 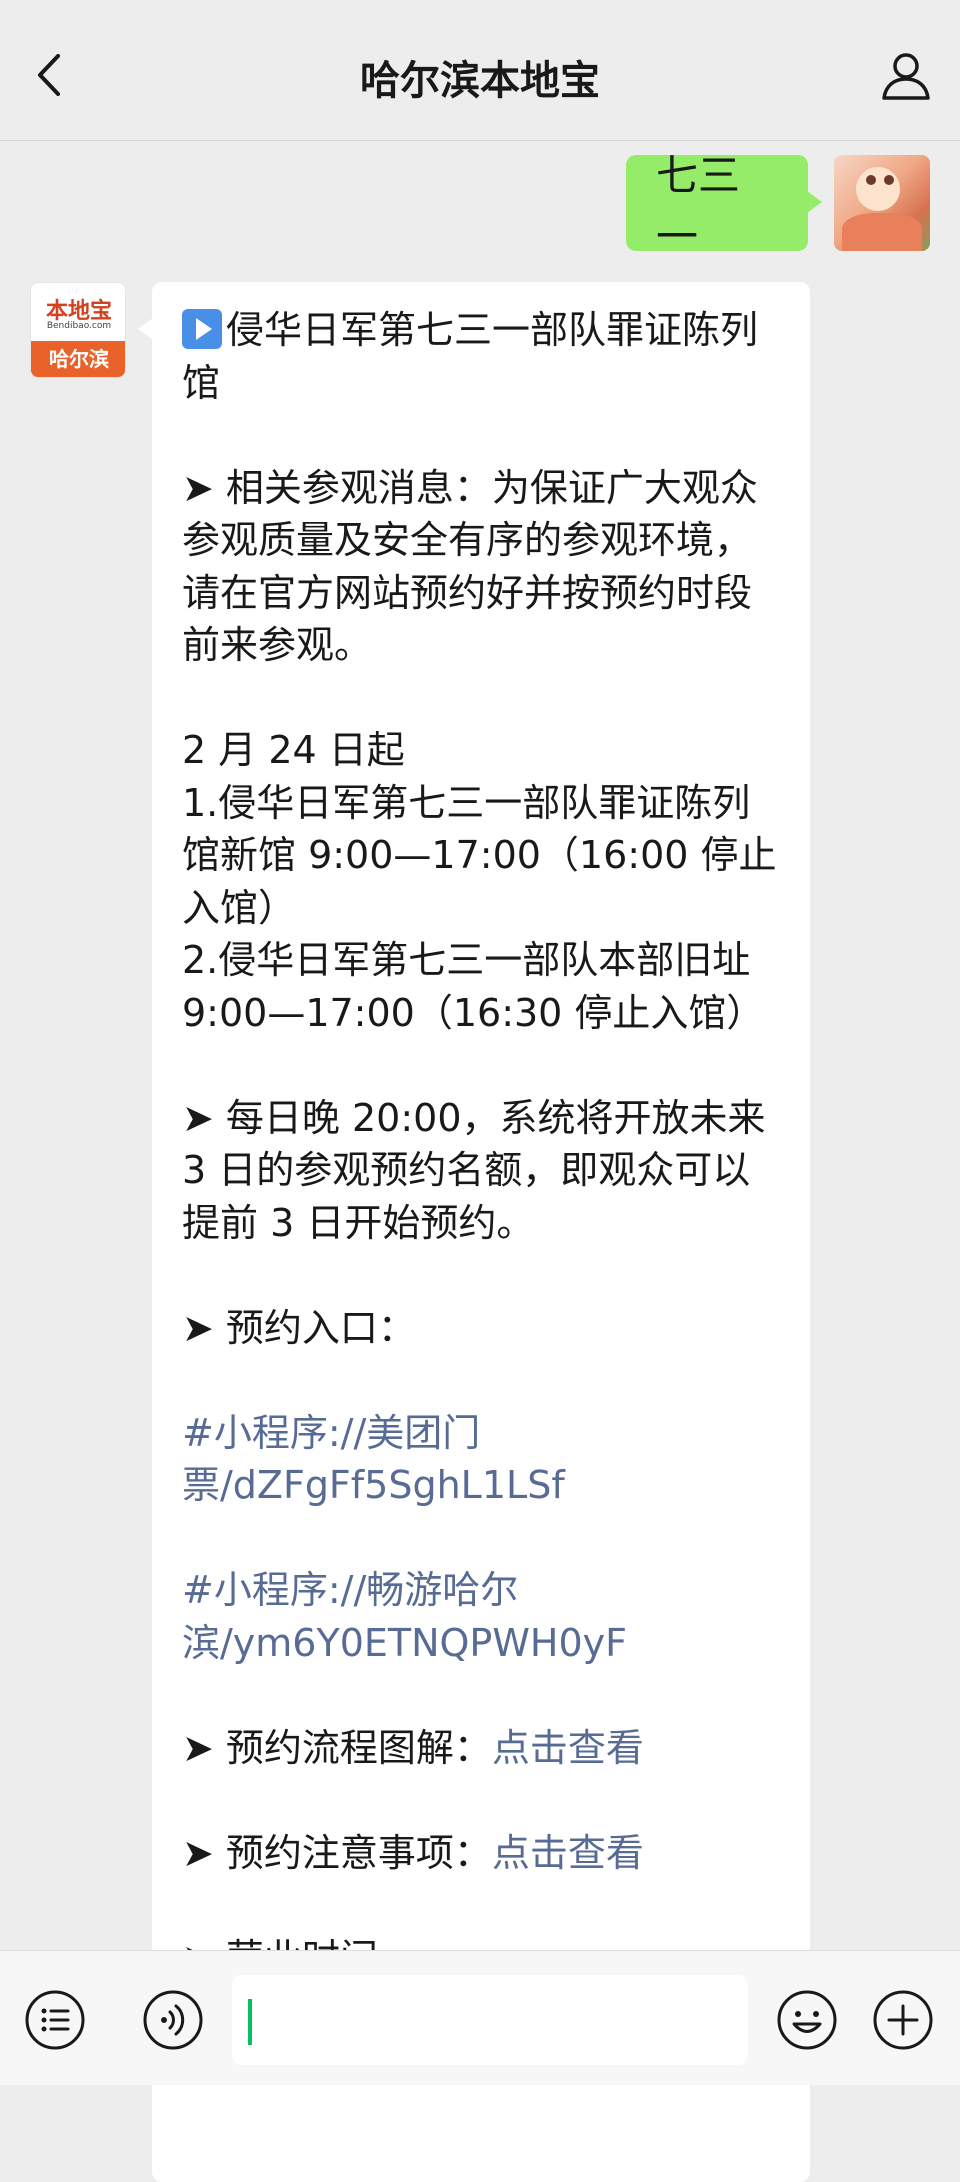 What do you see at coordinates (250, 2022) in the screenshot?
I see `text-cursor` at bounding box center [250, 2022].